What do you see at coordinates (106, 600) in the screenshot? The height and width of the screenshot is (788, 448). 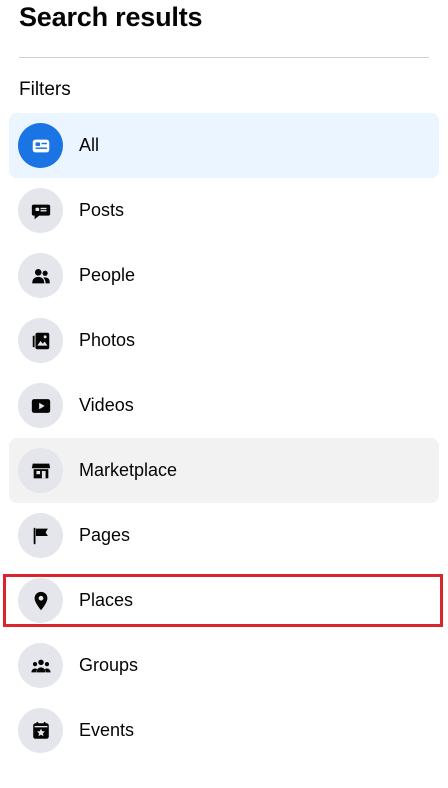 I see `filter-label-places: Places` at bounding box center [106, 600].